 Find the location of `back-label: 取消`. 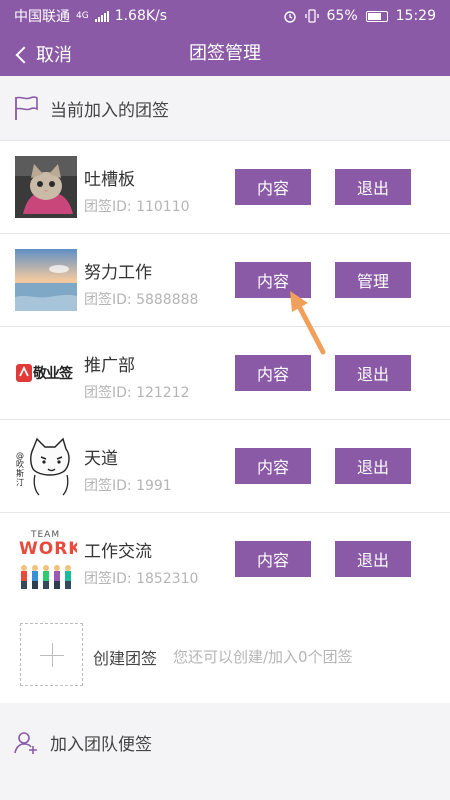

back-label: 取消 is located at coordinates (54, 55).